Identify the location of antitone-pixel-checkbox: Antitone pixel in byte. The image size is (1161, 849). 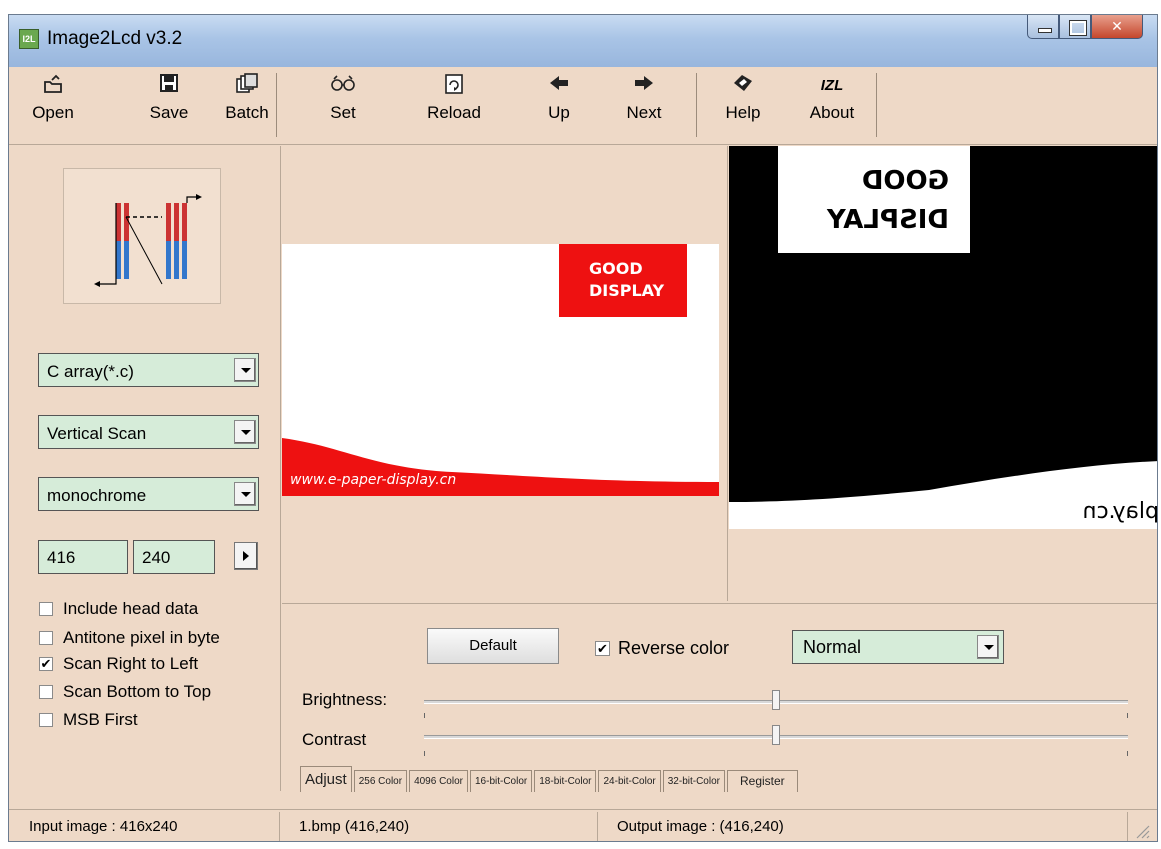
(129, 638).